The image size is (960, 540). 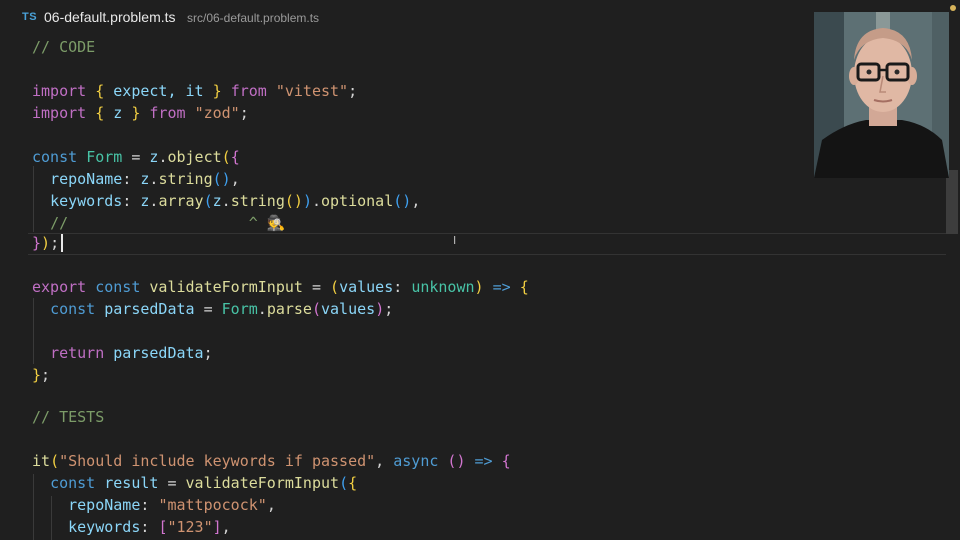 What do you see at coordinates (487, 244) in the screenshot?
I see `current-line-highlight` at bounding box center [487, 244].